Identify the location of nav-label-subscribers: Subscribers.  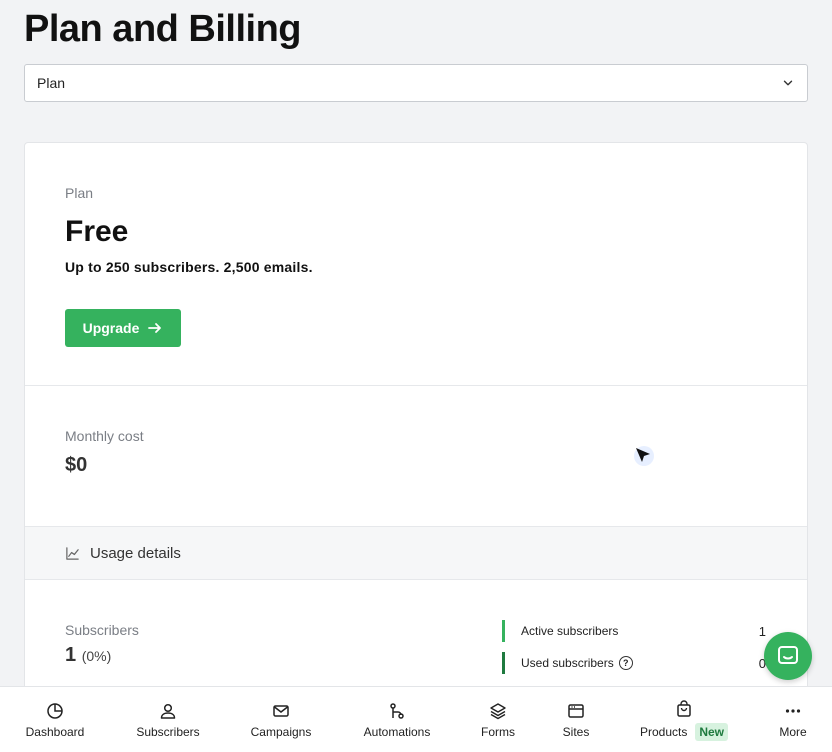
(168, 731).